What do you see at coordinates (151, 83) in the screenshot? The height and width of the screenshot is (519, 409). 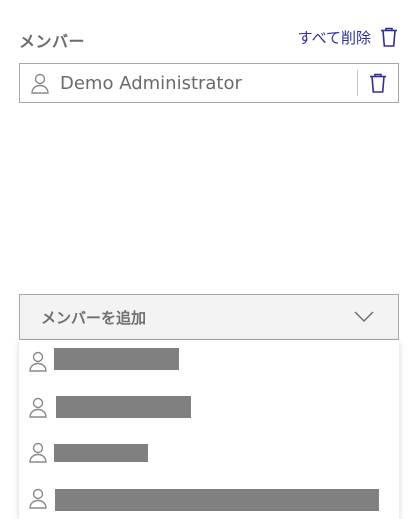 I see `member-name: Demo Administrator` at bounding box center [151, 83].